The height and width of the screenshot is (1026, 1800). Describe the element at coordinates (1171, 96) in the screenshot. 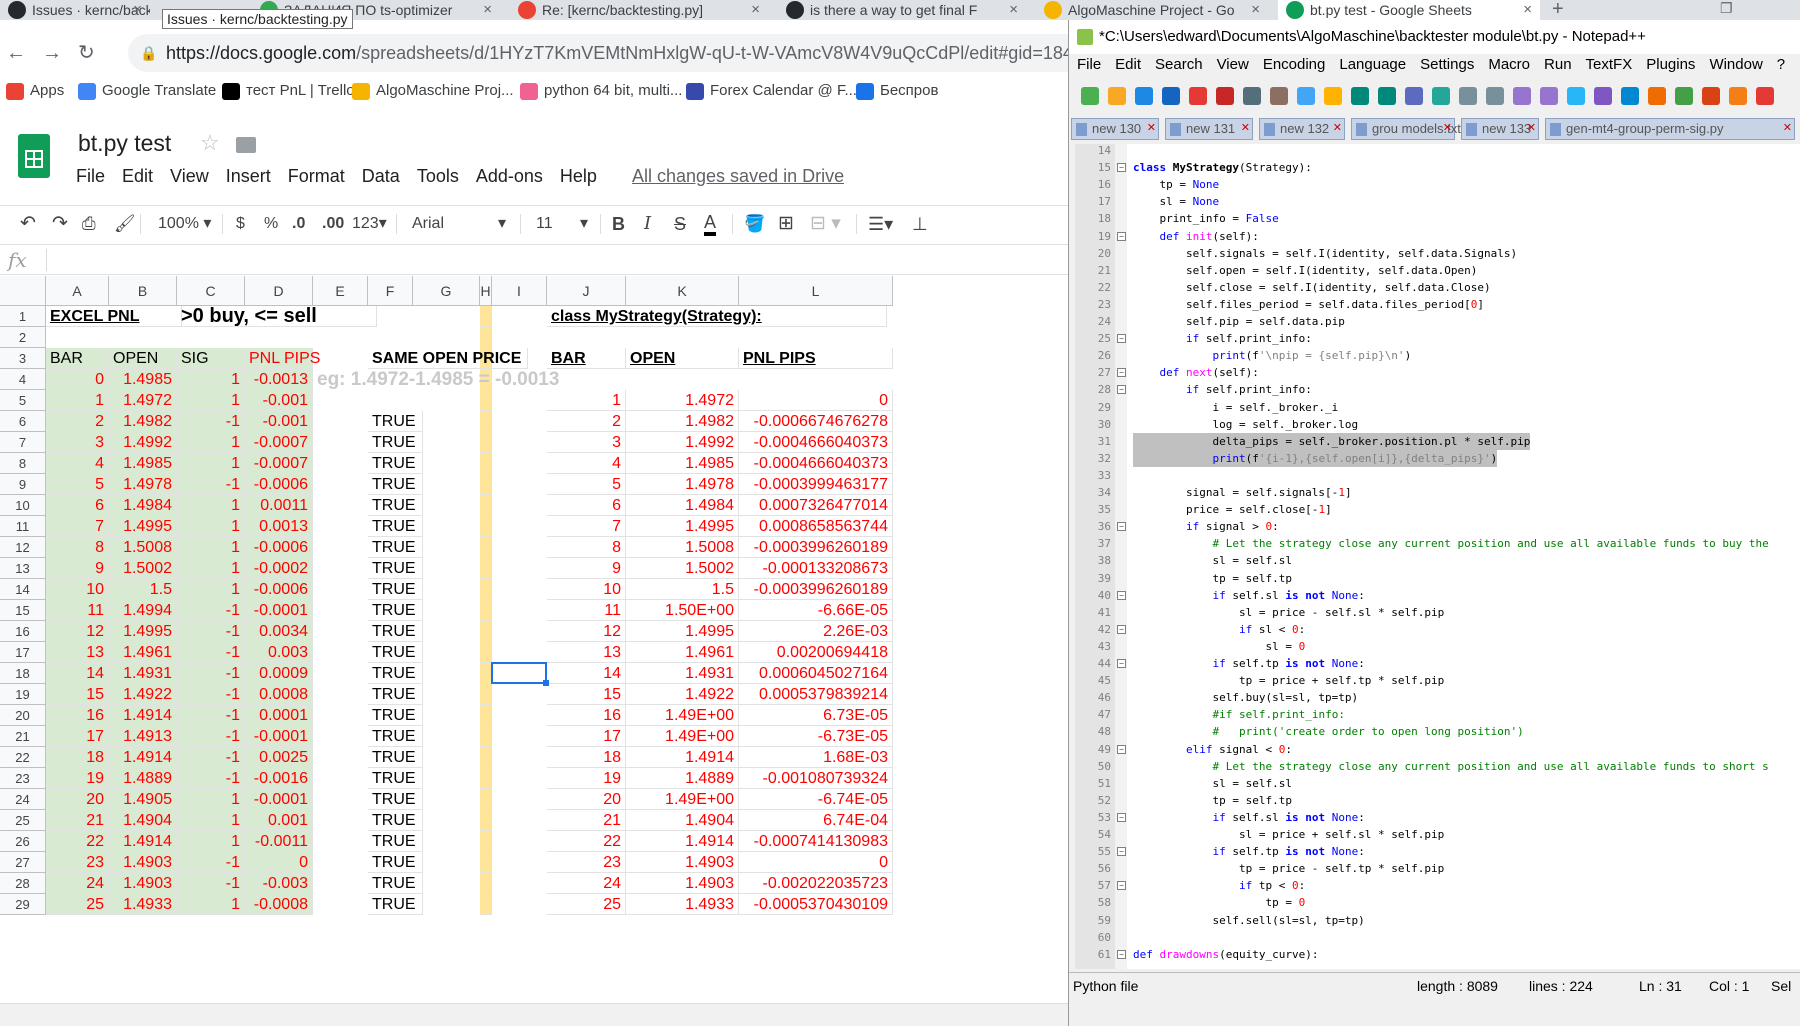

I see `save-all-icon` at that location.